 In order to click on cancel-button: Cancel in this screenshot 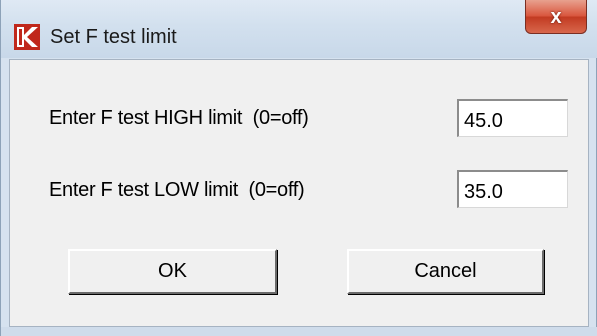, I will do `click(445, 271)`.